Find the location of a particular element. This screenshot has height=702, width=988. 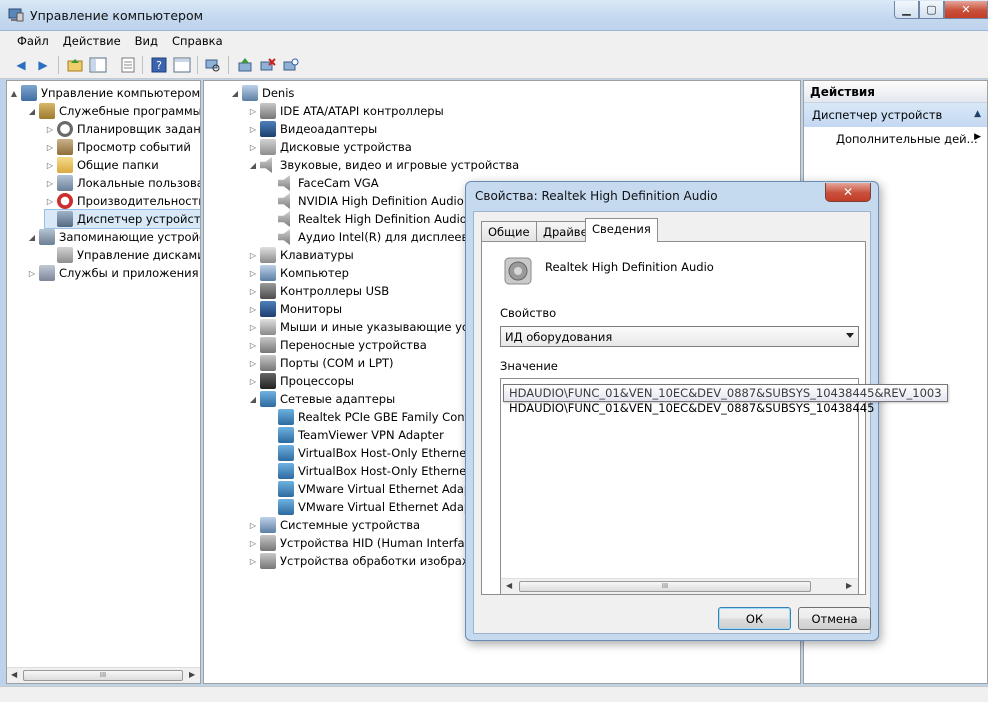

console-tree-item: ◢ Служебные программы is located at coordinates (113, 111).